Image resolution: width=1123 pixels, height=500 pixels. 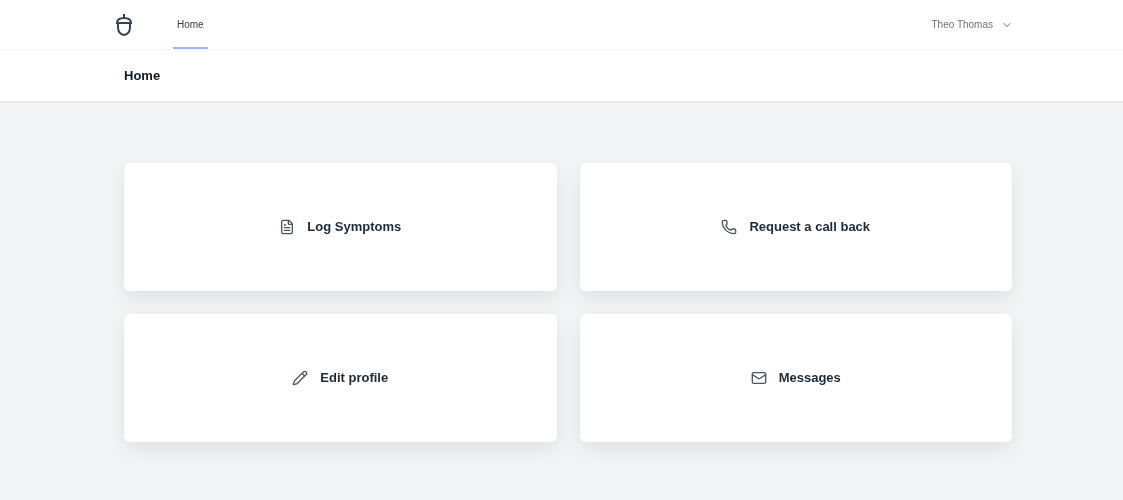 I want to click on document-icon, so click(x=287, y=227).